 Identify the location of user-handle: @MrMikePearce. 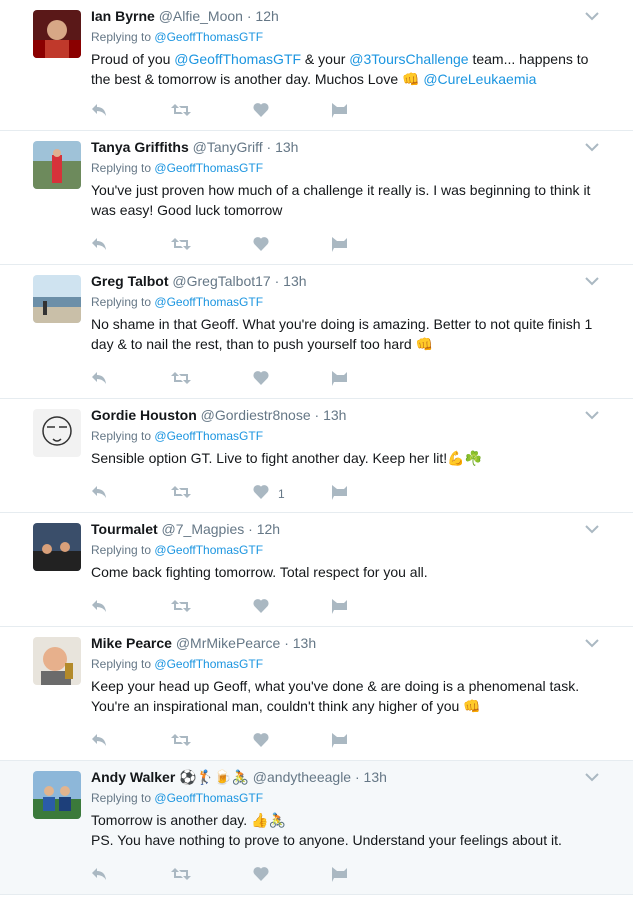
(228, 643).